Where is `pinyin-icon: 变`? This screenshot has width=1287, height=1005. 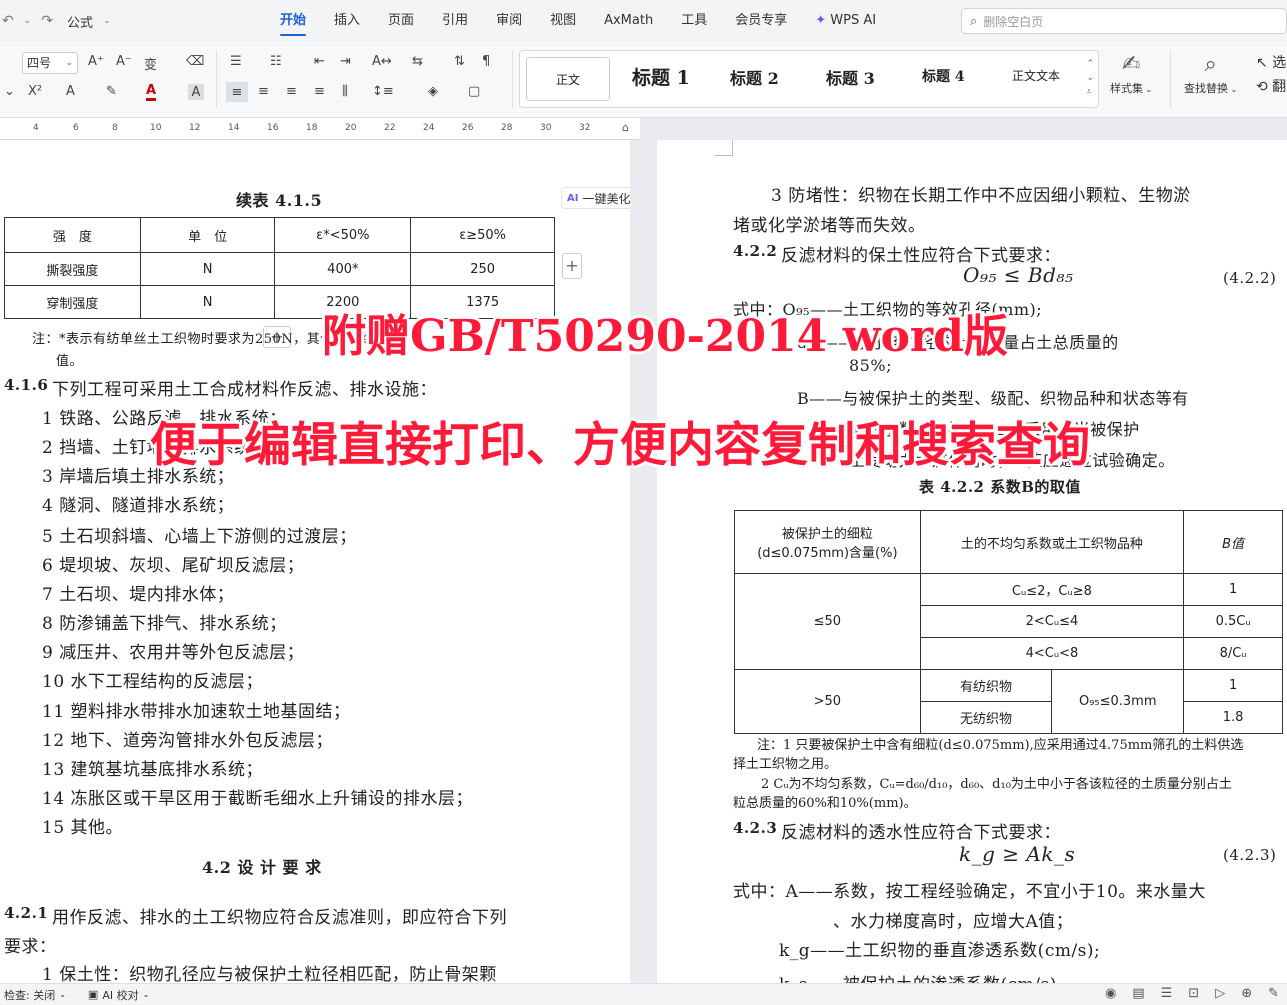 pinyin-icon: 变 is located at coordinates (150, 63).